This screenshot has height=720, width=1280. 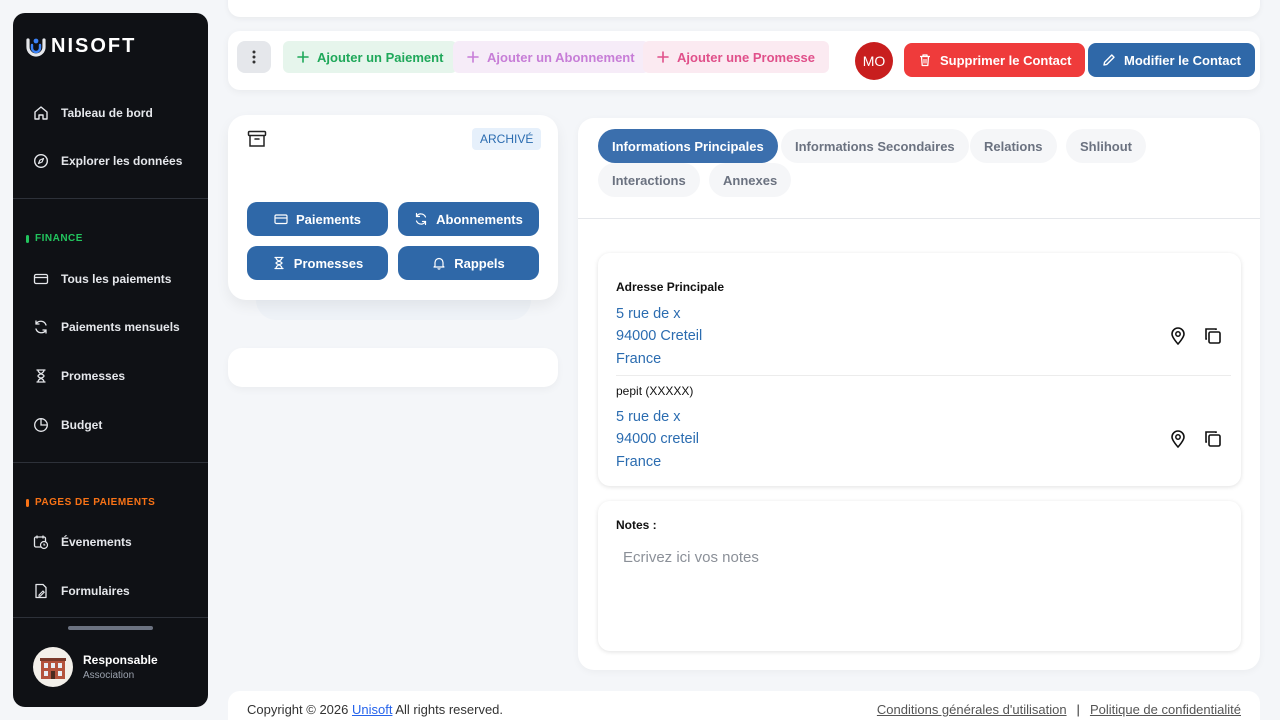 What do you see at coordinates (122, 161) in the screenshot?
I see `sidebar-item-label: Explorer les données` at bounding box center [122, 161].